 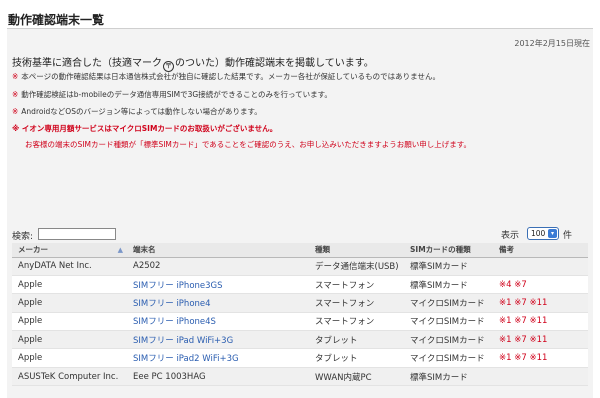 What do you see at coordinates (356, 250) in the screenshot?
I see `column-header-type: 種類` at bounding box center [356, 250].